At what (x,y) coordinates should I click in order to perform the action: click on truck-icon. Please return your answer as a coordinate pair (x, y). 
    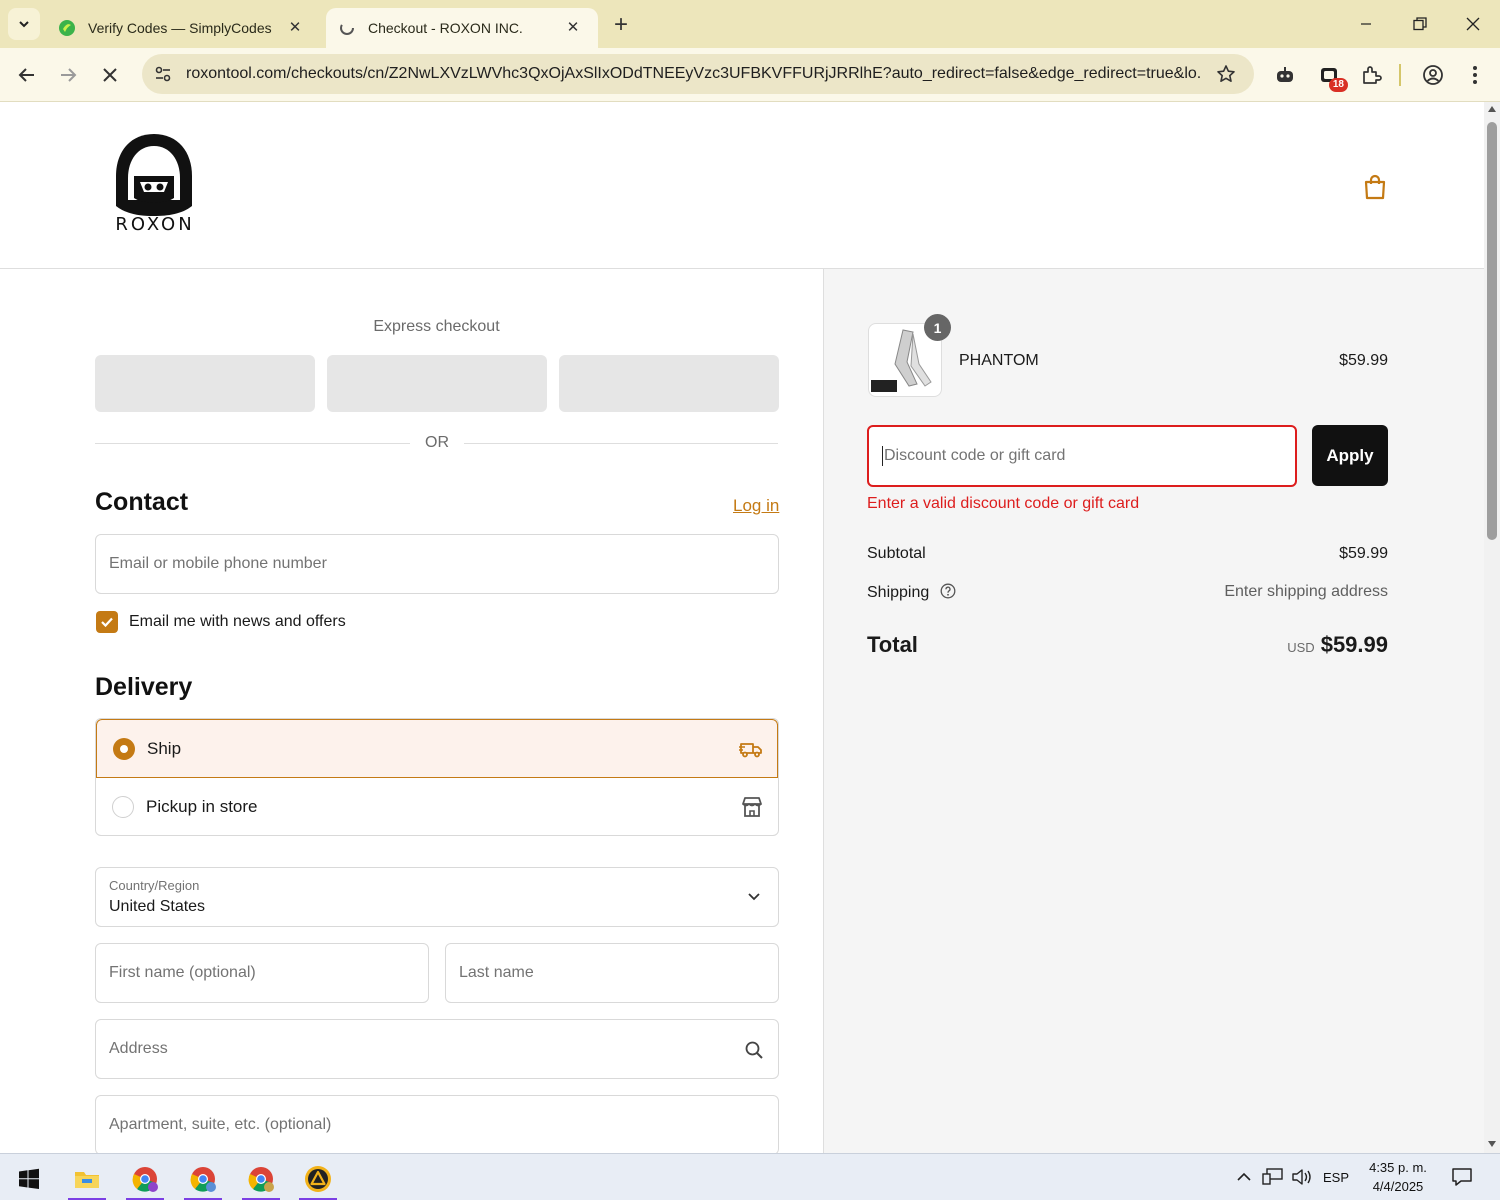
    Looking at the image, I should click on (751, 749).